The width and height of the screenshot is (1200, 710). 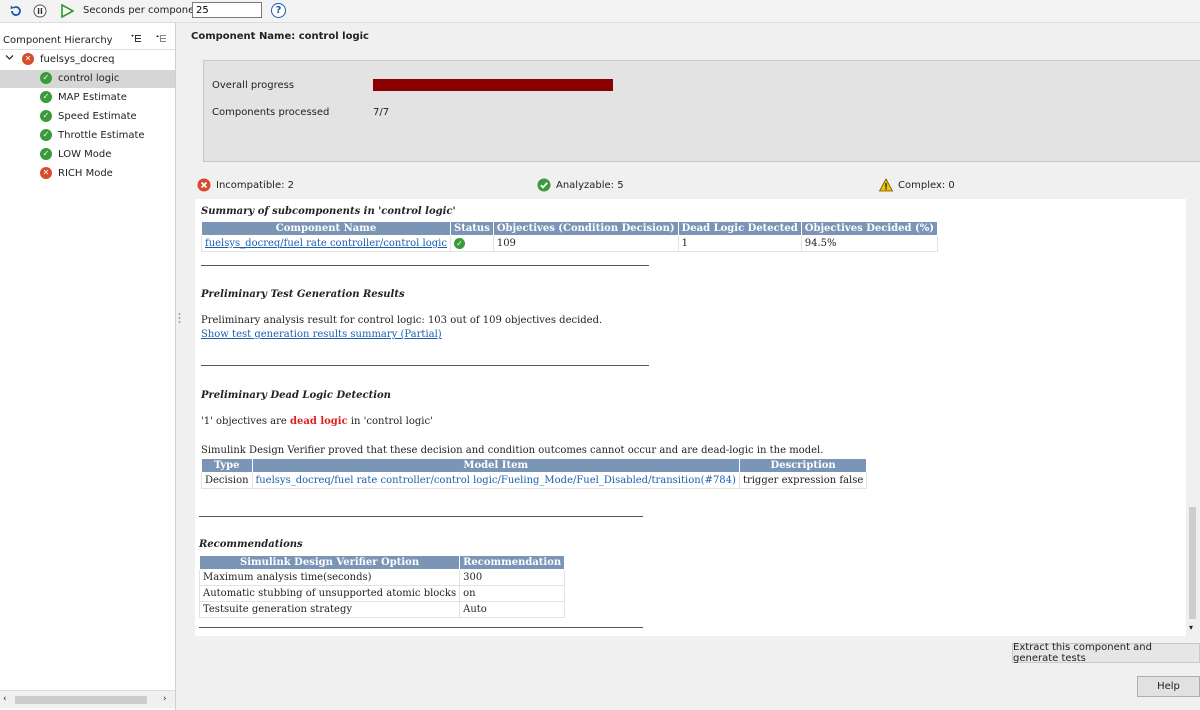 I want to click on dead-logic-prefix: '1' objectives are, so click(x=246, y=421).